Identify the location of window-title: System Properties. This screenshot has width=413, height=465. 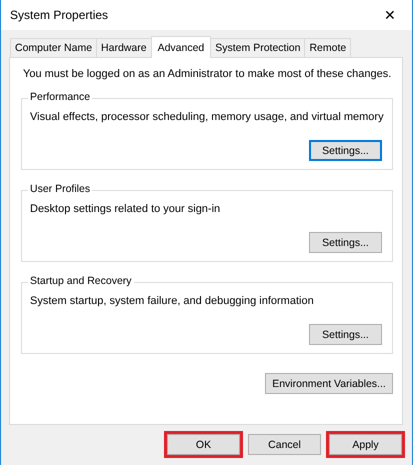
(59, 15).